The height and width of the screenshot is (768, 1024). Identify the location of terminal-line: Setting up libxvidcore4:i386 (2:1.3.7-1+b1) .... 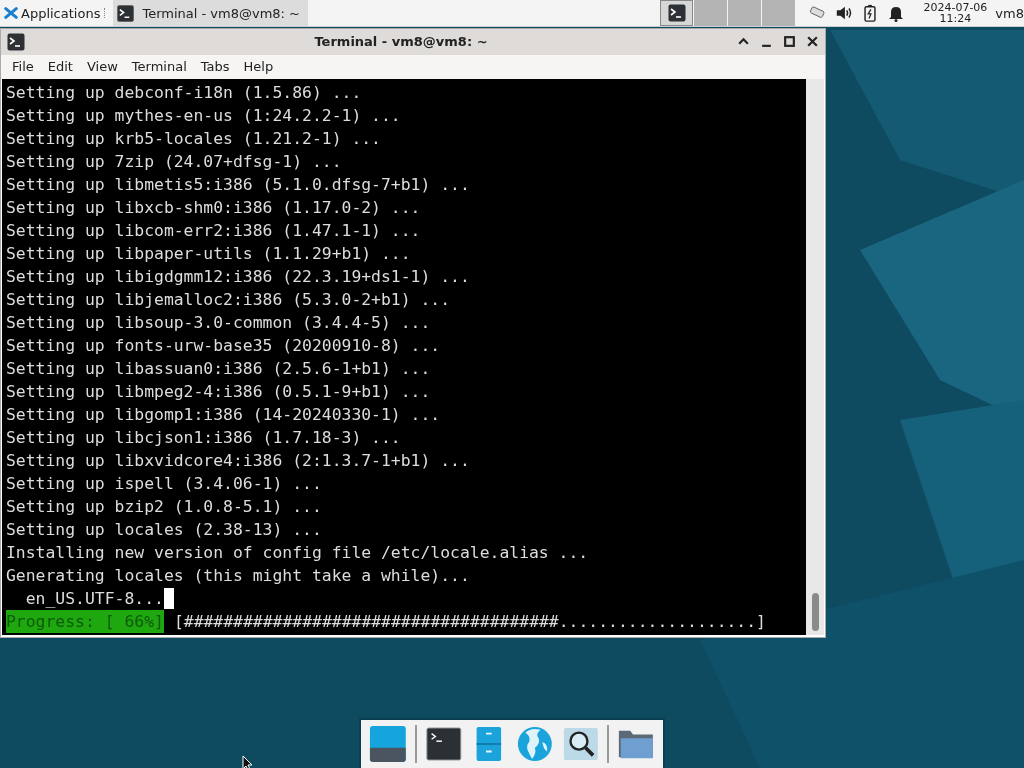
(238, 461).